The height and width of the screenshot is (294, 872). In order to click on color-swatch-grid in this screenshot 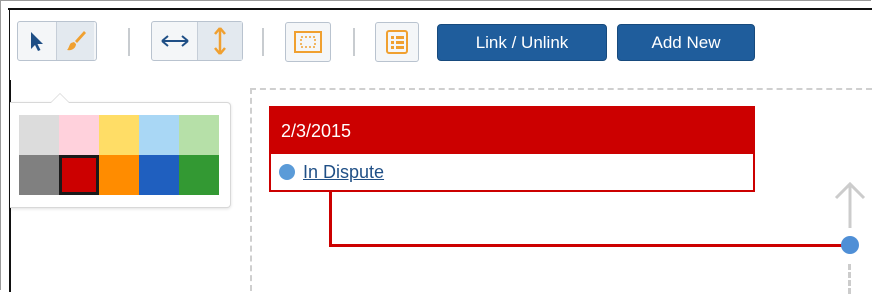, I will do `click(119, 155)`.